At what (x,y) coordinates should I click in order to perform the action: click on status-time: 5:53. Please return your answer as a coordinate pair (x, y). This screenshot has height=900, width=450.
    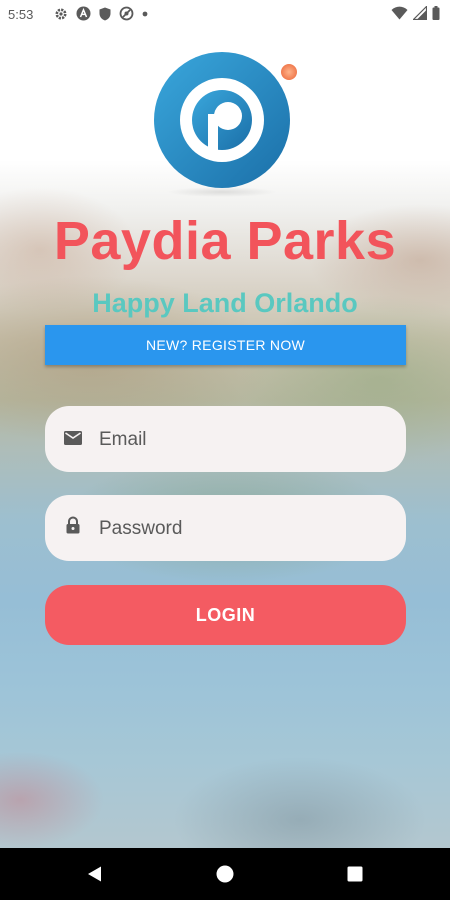
    Looking at the image, I should click on (21, 14).